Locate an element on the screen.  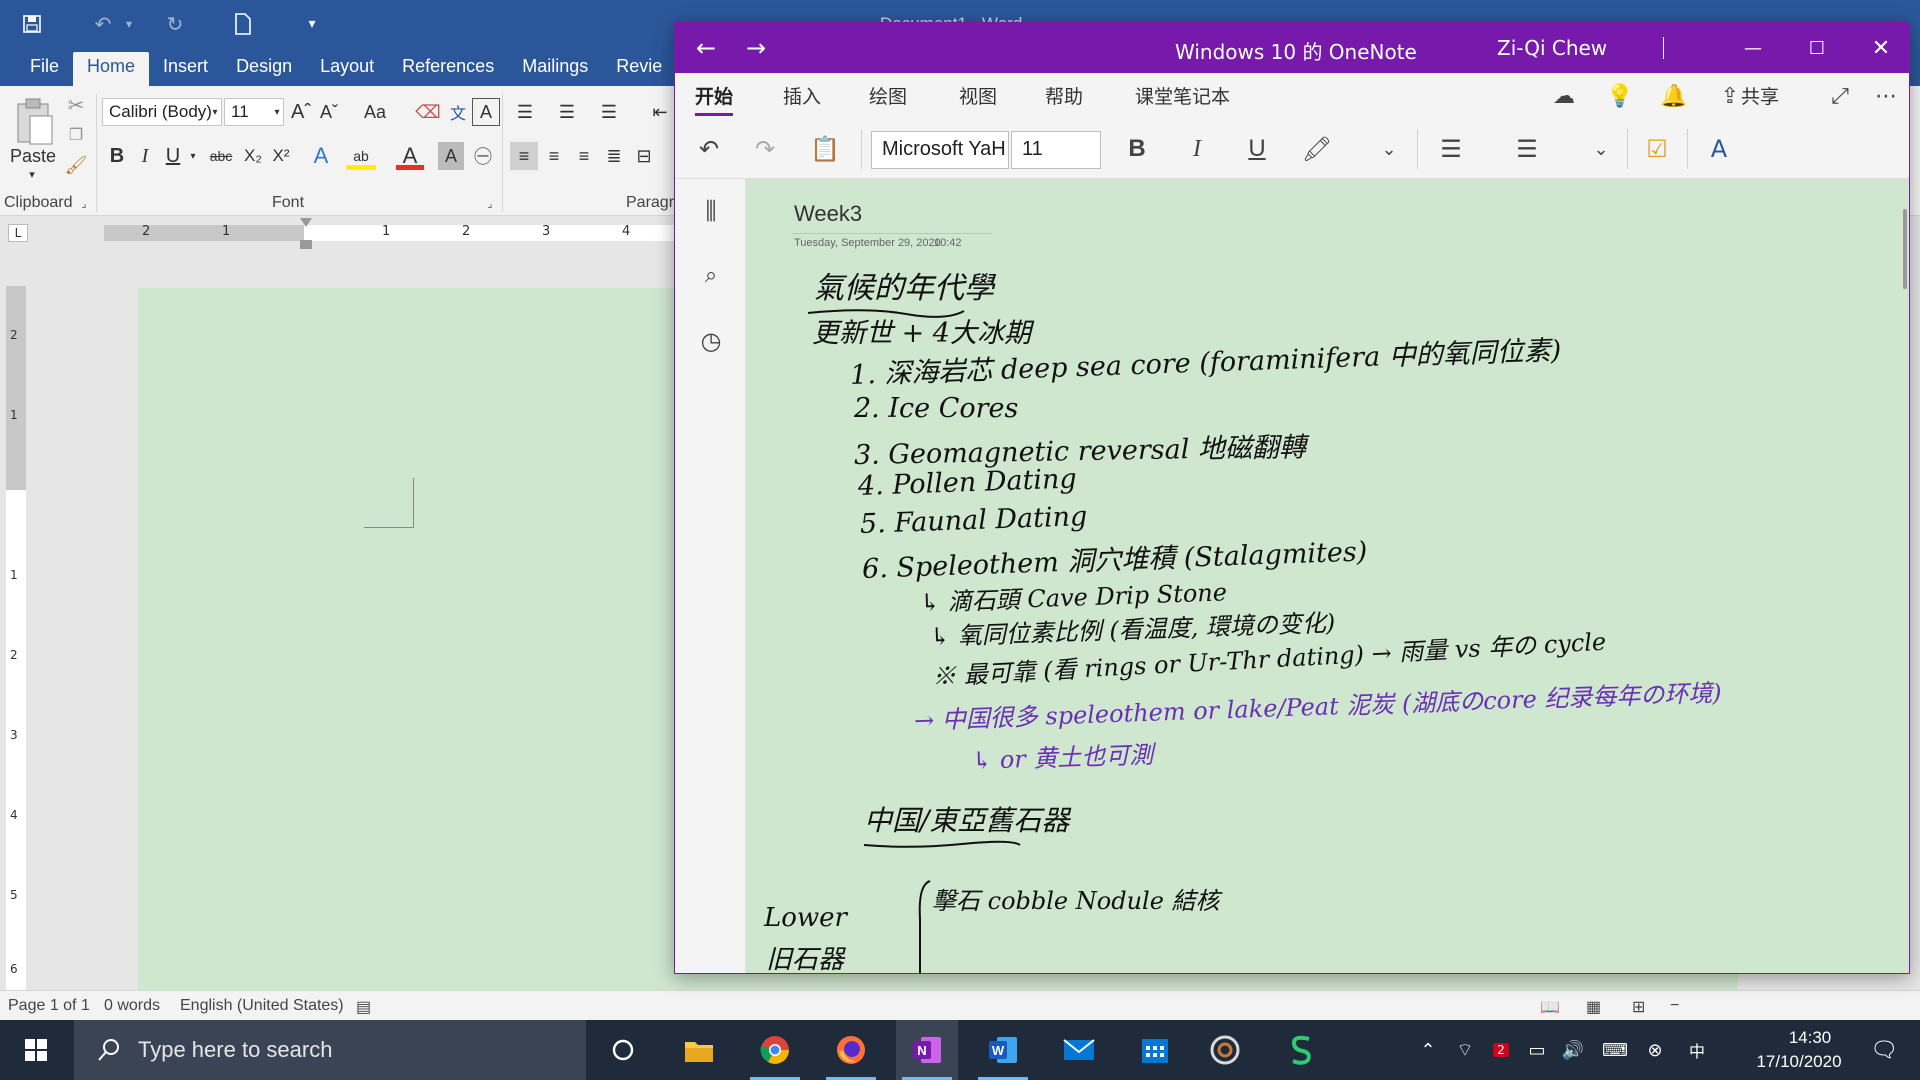
change-case-button: Aa is located at coordinates (375, 112).